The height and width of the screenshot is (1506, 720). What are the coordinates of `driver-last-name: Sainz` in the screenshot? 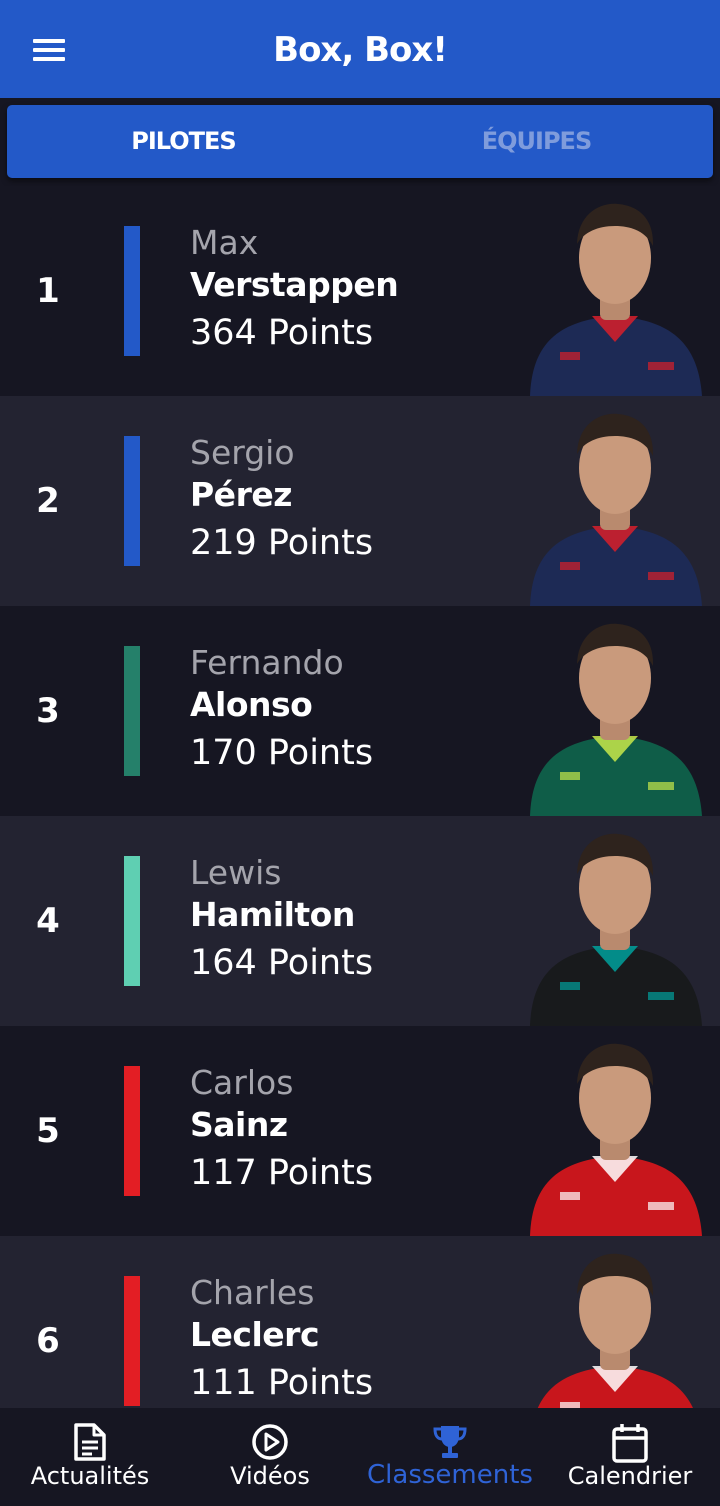 It's located at (239, 1124).